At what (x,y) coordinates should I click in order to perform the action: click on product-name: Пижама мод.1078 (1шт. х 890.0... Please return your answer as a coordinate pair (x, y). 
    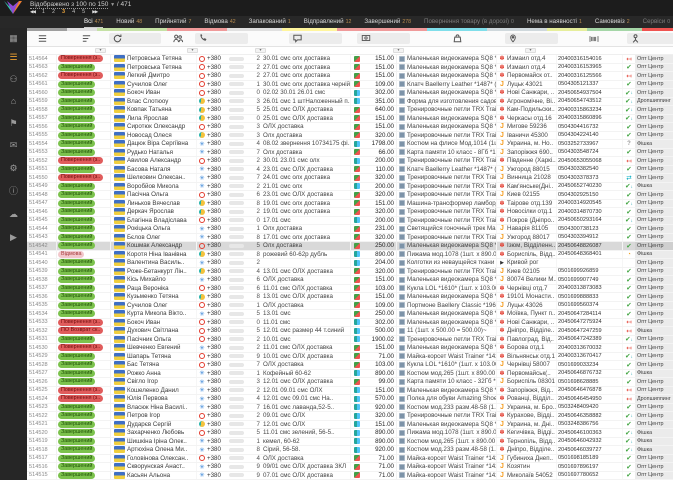
    Looking at the image, I should click on (452, 433).